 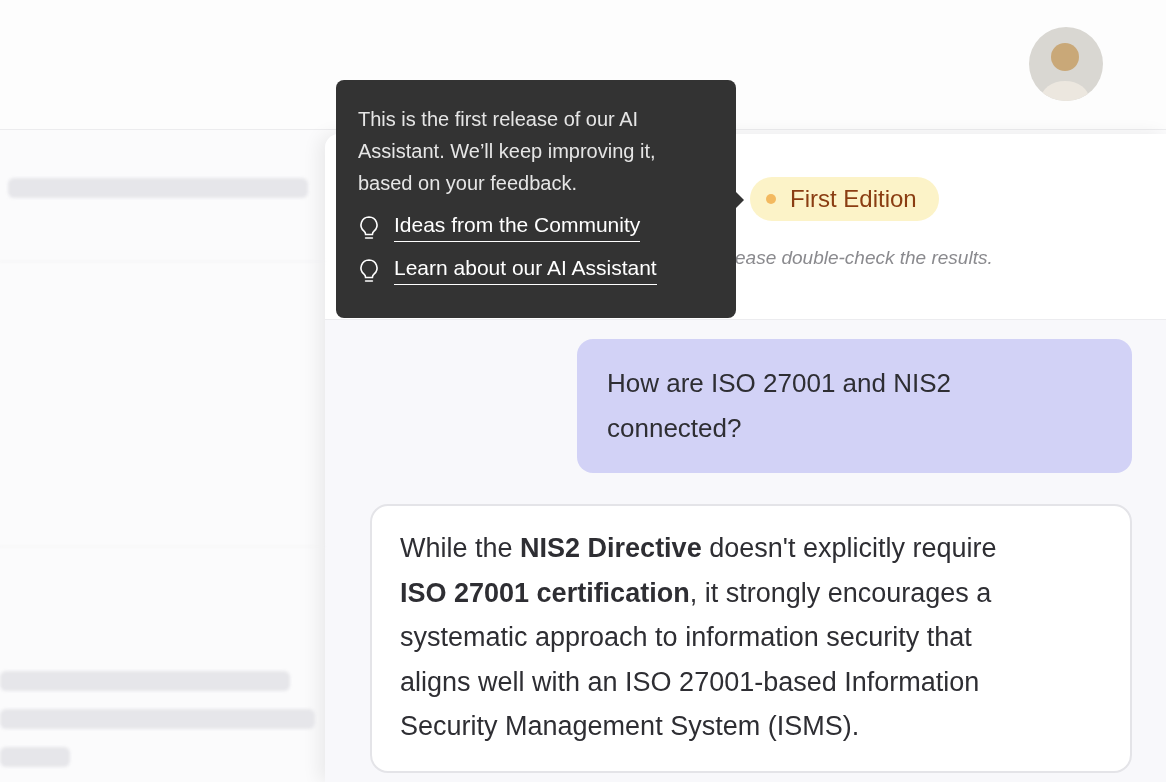 What do you see at coordinates (507, 151) in the screenshot?
I see `tooltip-text: This is the first release of our AI Assistant. We’ll keep improving it, based on your feedback.` at bounding box center [507, 151].